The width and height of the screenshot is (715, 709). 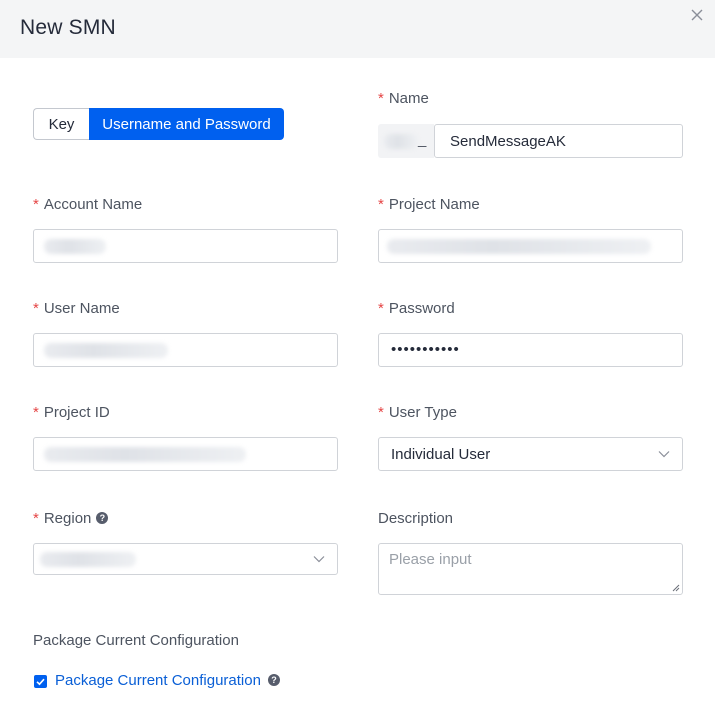 What do you see at coordinates (530, 454) in the screenshot?
I see `user-type-select: Individual User` at bounding box center [530, 454].